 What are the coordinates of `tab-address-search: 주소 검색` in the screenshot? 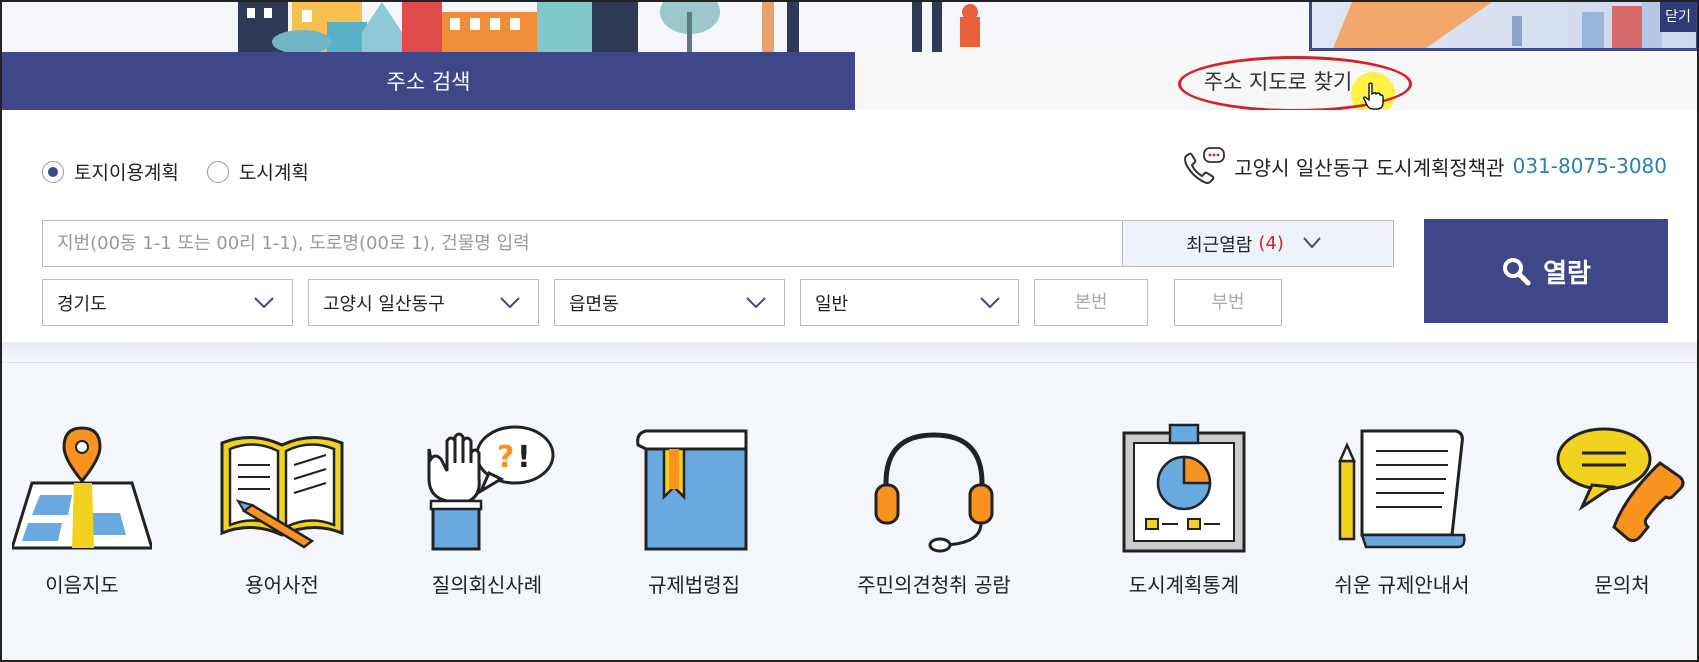 It's located at (428, 87).